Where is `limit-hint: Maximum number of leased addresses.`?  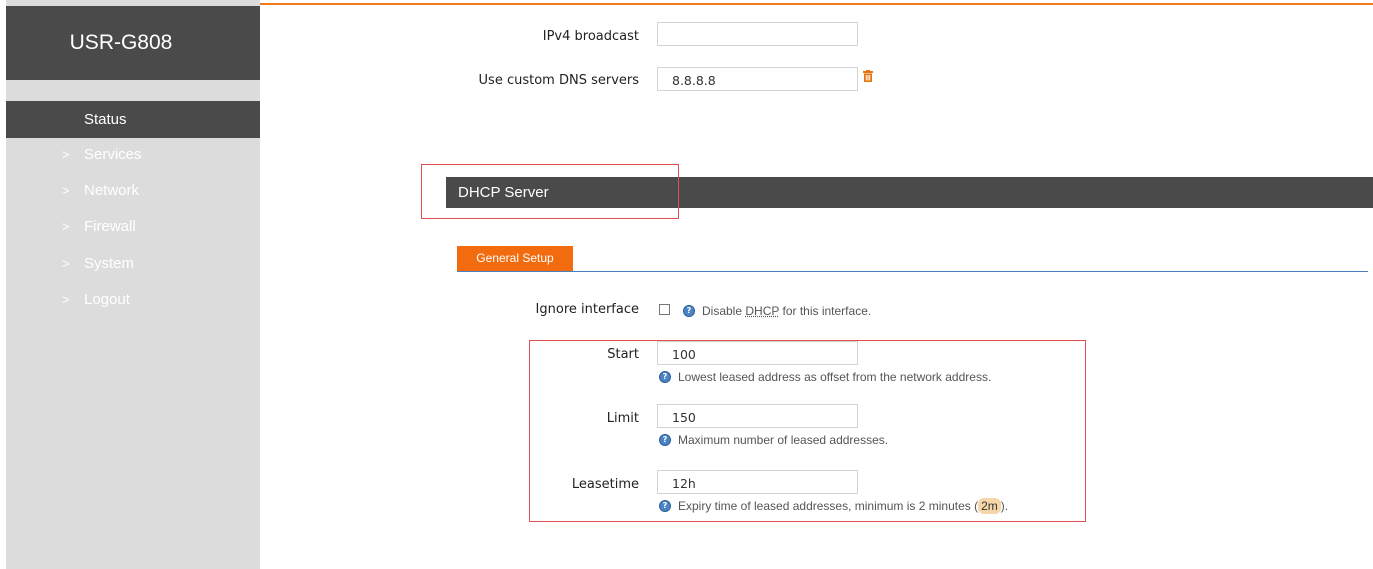 limit-hint: Maximum number of leased addresses. is located at coordinates (783, 440).